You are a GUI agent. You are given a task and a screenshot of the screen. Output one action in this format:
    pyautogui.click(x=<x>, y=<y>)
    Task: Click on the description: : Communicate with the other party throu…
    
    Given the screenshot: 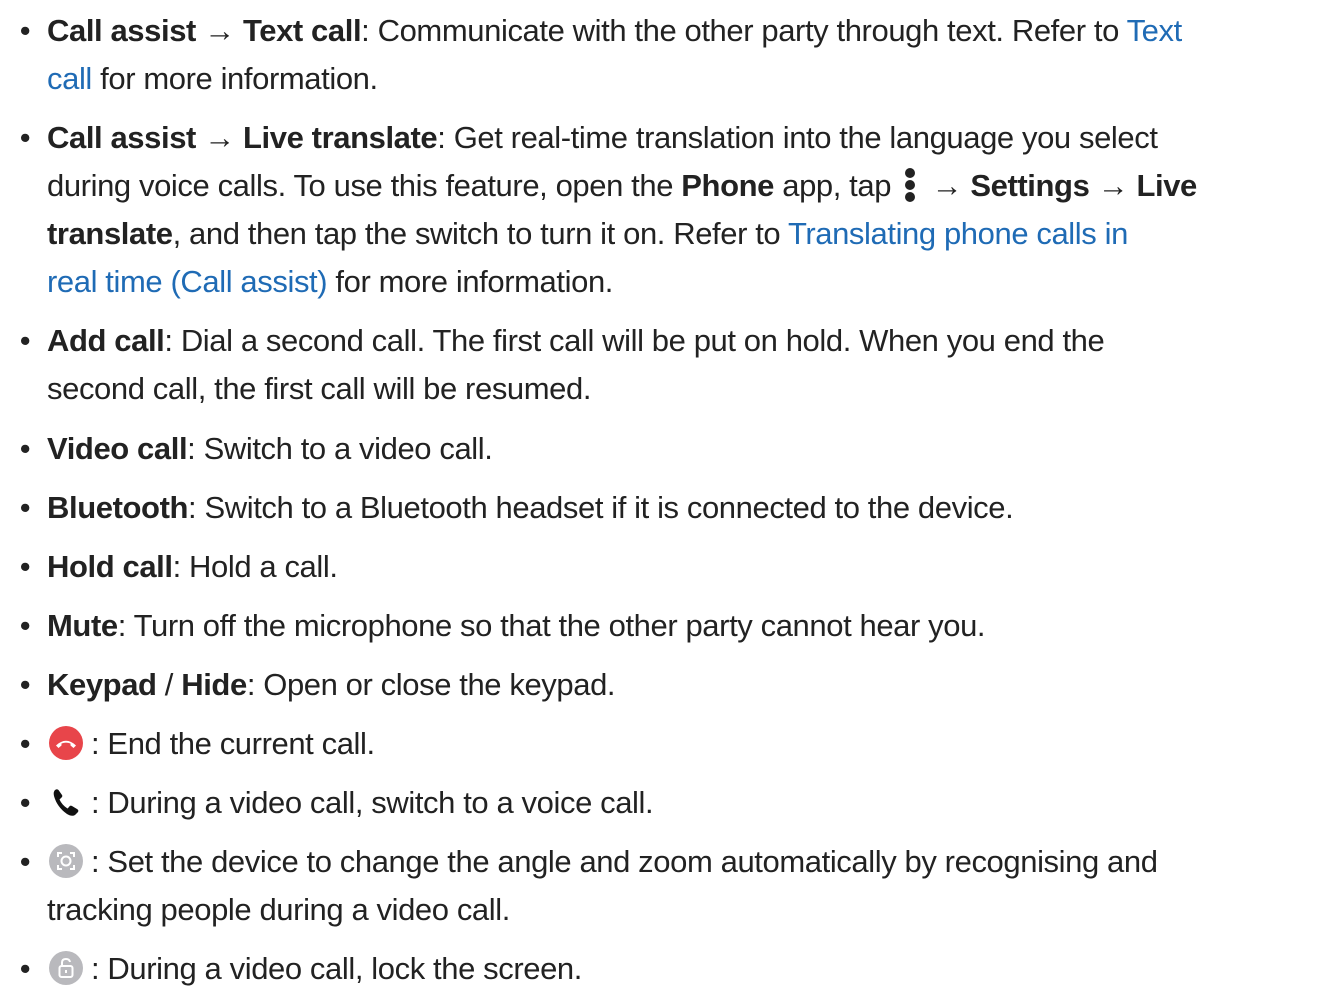 What is the action you would take?
    pyautogui.click(x=744, y=30)
    